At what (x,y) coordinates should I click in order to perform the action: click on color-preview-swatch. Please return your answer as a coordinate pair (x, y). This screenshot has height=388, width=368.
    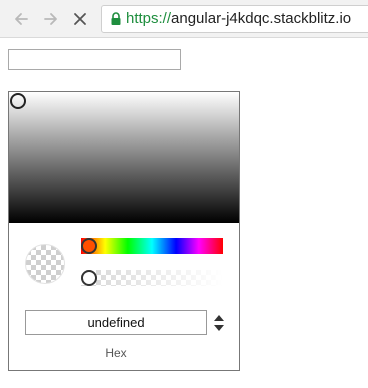
    Looking at the image, I should click on (45, 264).